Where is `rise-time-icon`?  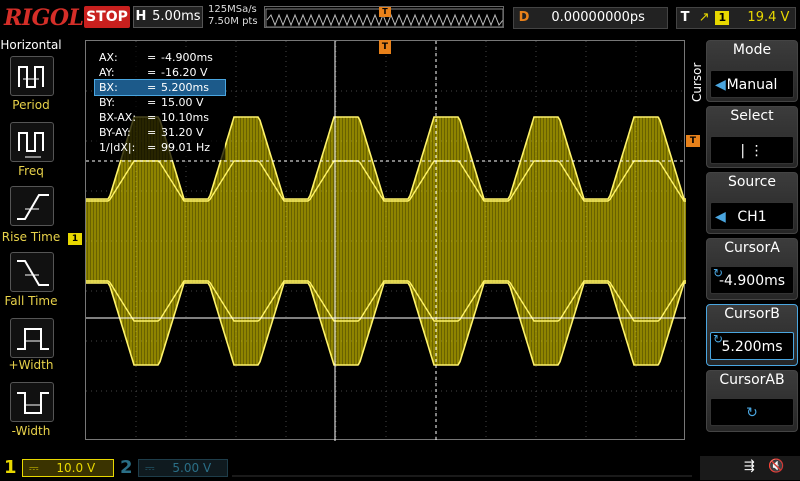 rise-time-icon is located at coordinates (33, 207).